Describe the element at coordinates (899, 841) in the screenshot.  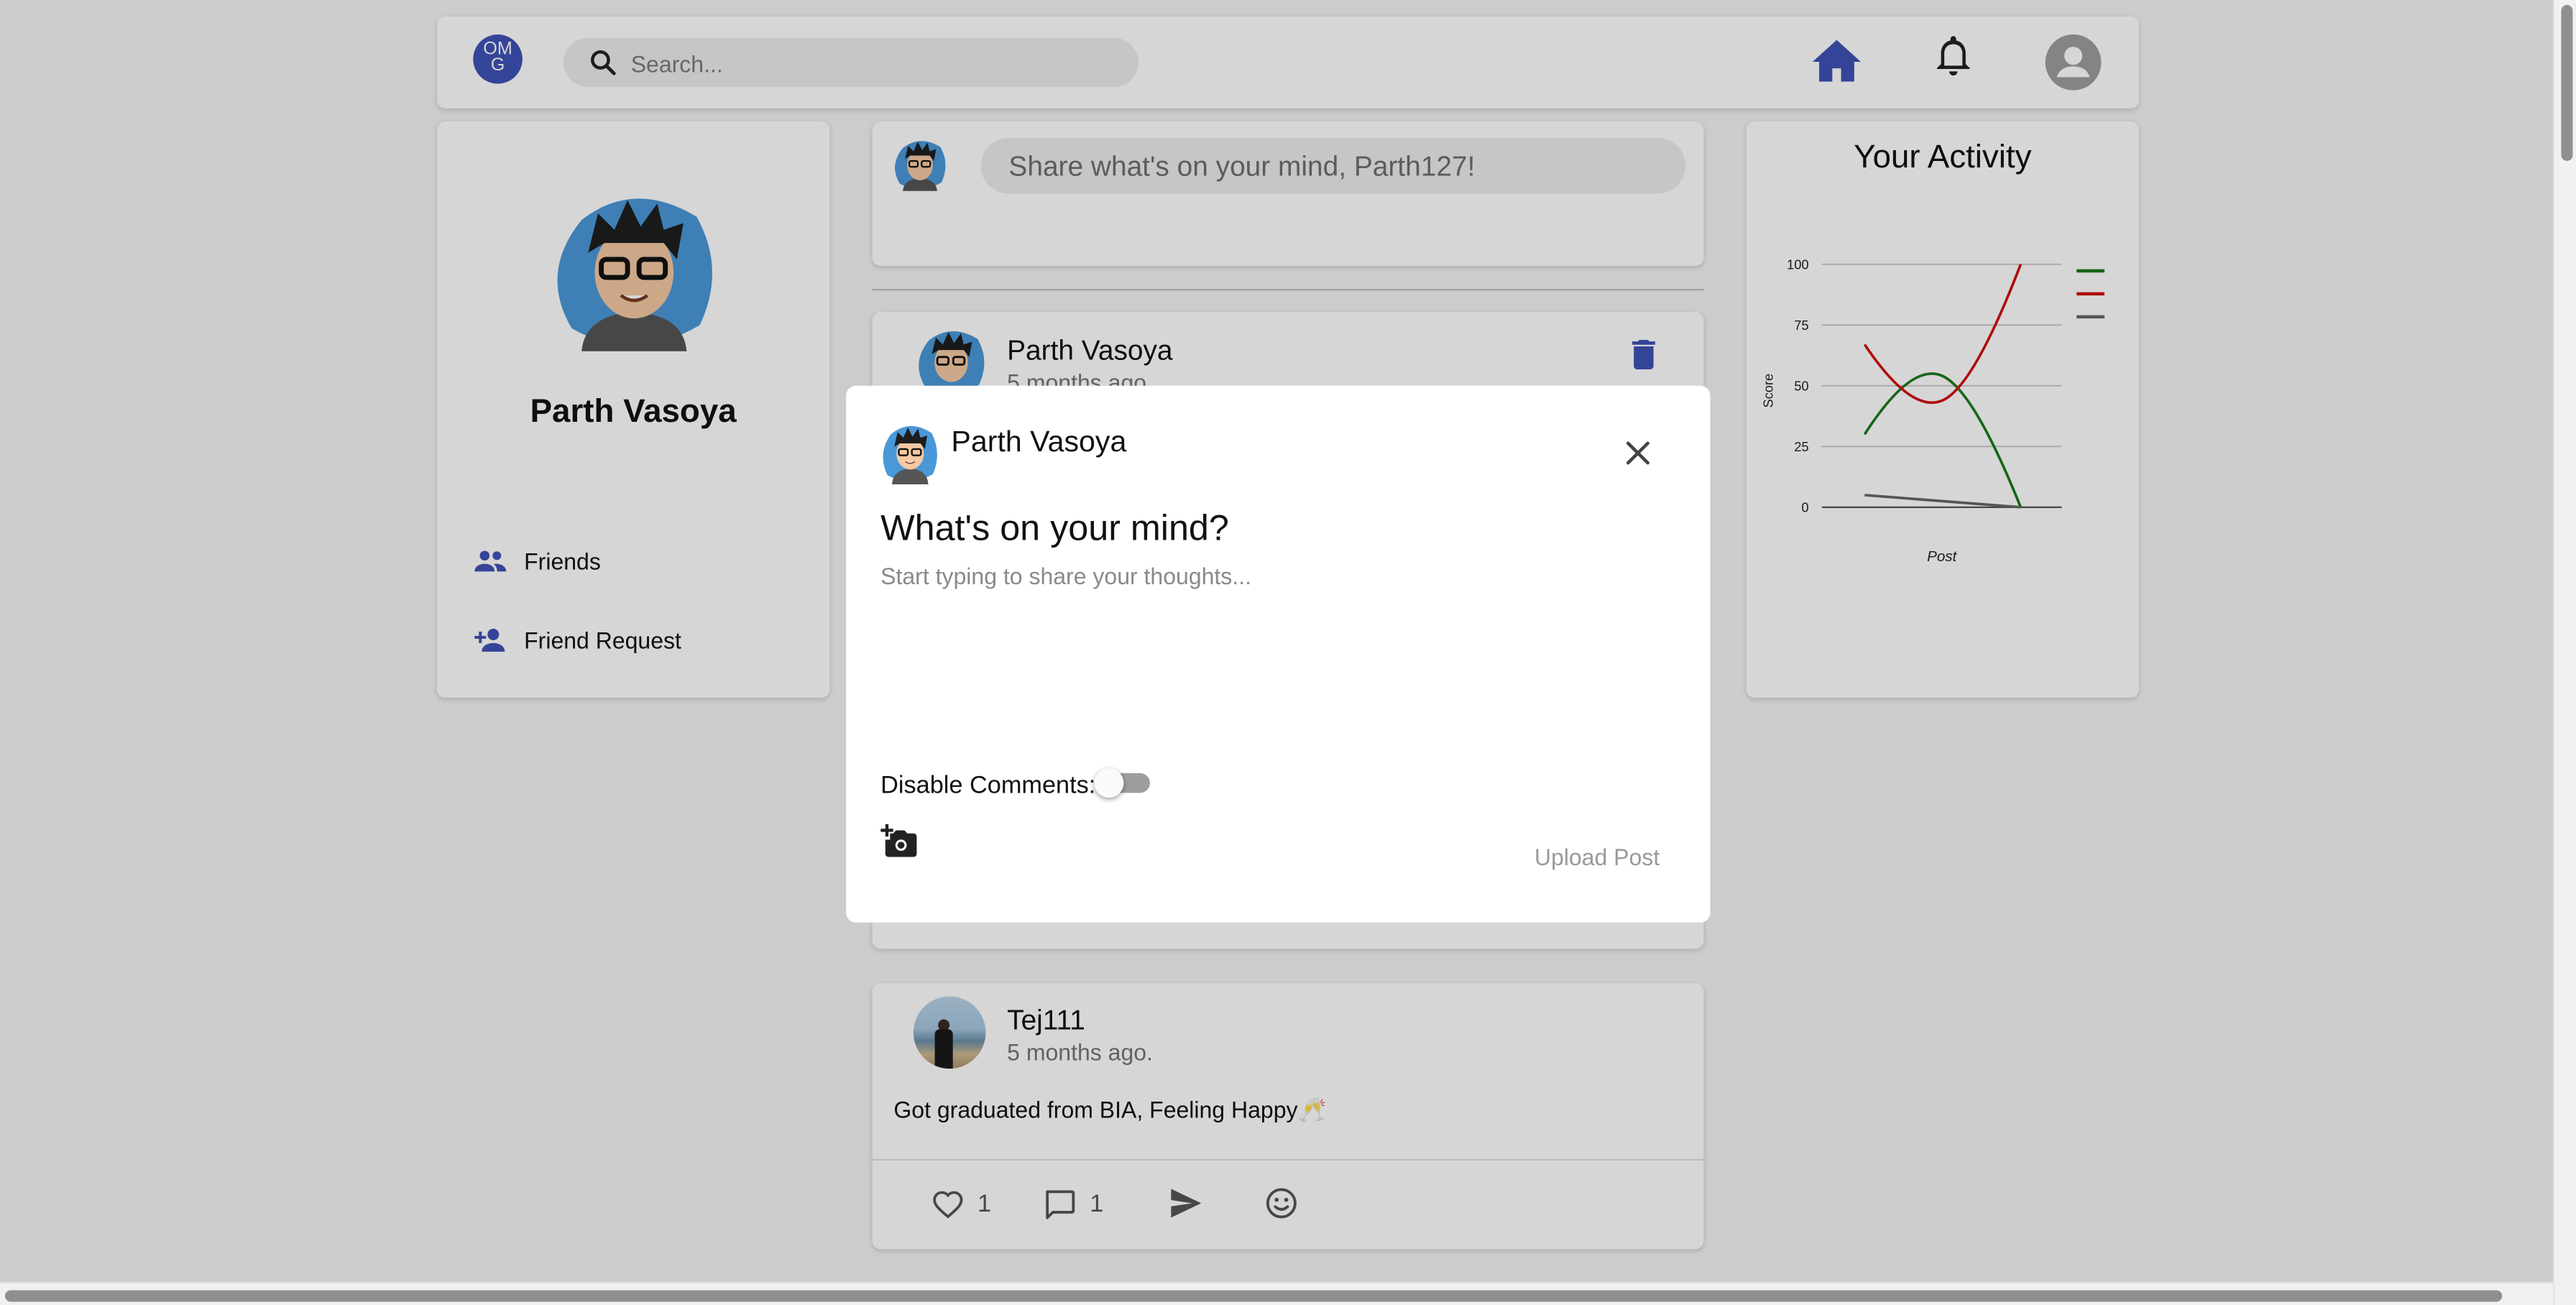
I see `add-photo-icon` at that location.